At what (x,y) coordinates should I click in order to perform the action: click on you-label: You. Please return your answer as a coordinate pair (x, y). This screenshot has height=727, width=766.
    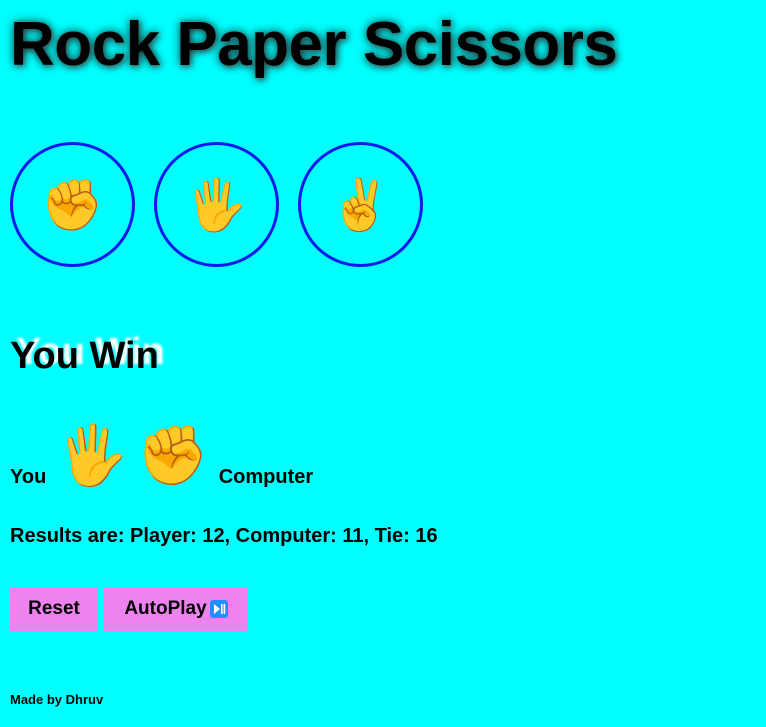
    Looking at the image, I should click on (28, 477).